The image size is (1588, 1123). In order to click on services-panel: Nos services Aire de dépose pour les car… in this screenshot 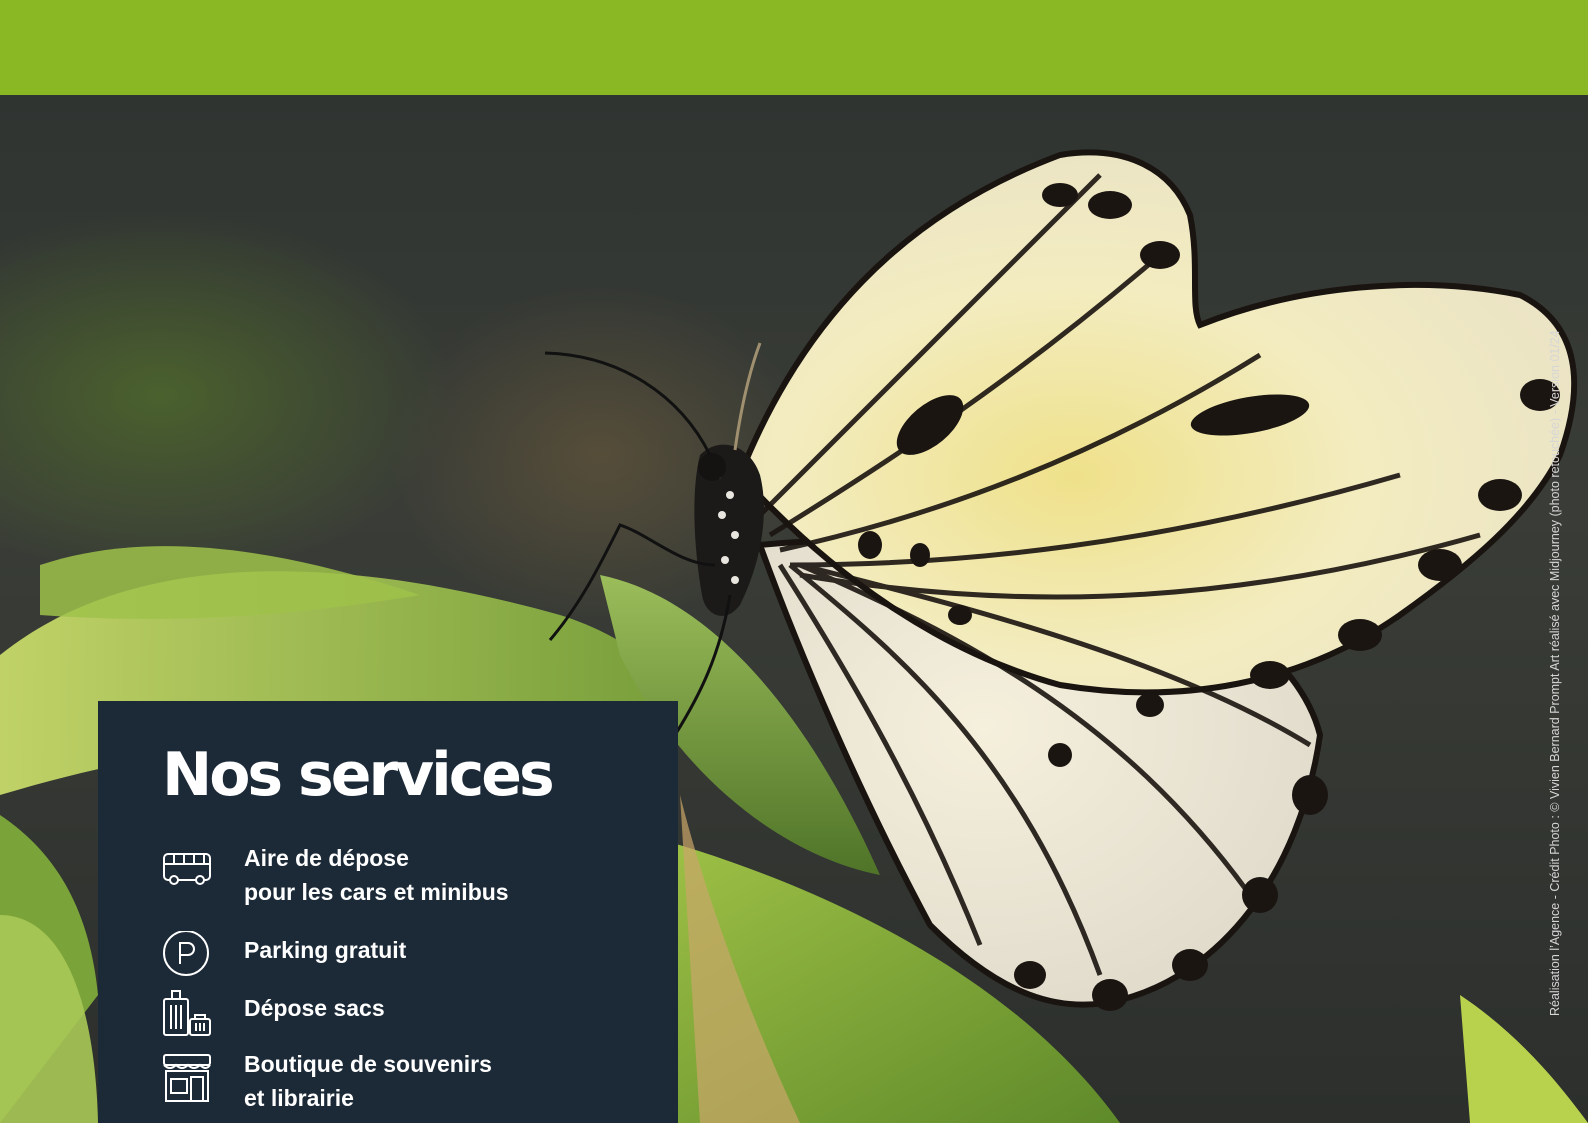, I will do `click(388, 912)`.